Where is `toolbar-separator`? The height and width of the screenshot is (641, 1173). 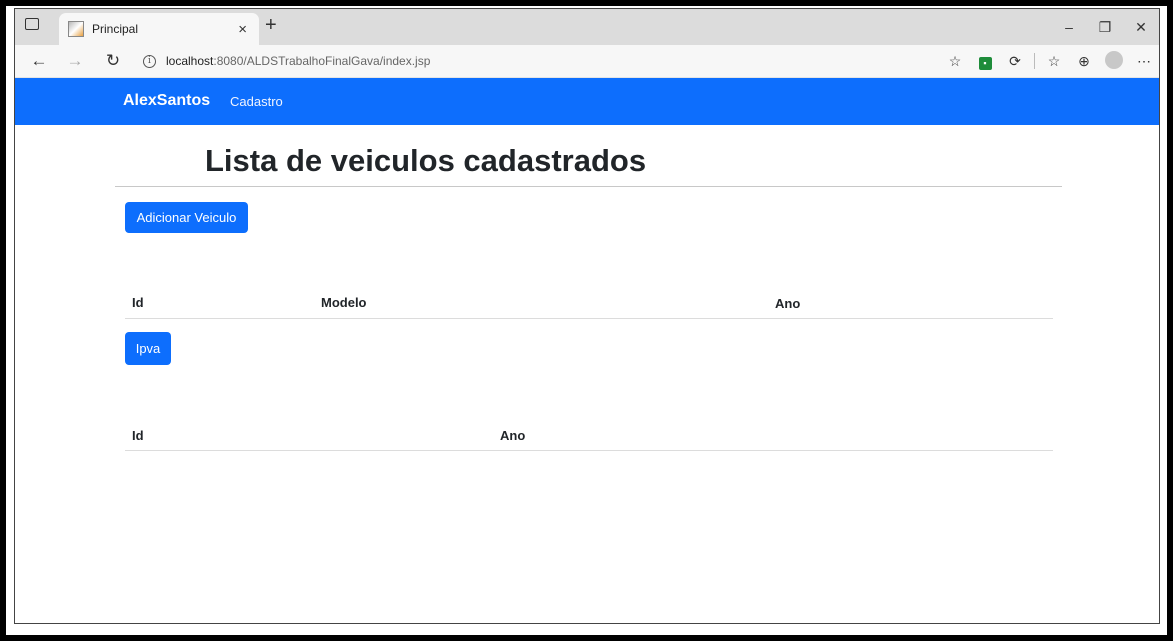 toolbar-separator is located at coordinates (1034, 61).